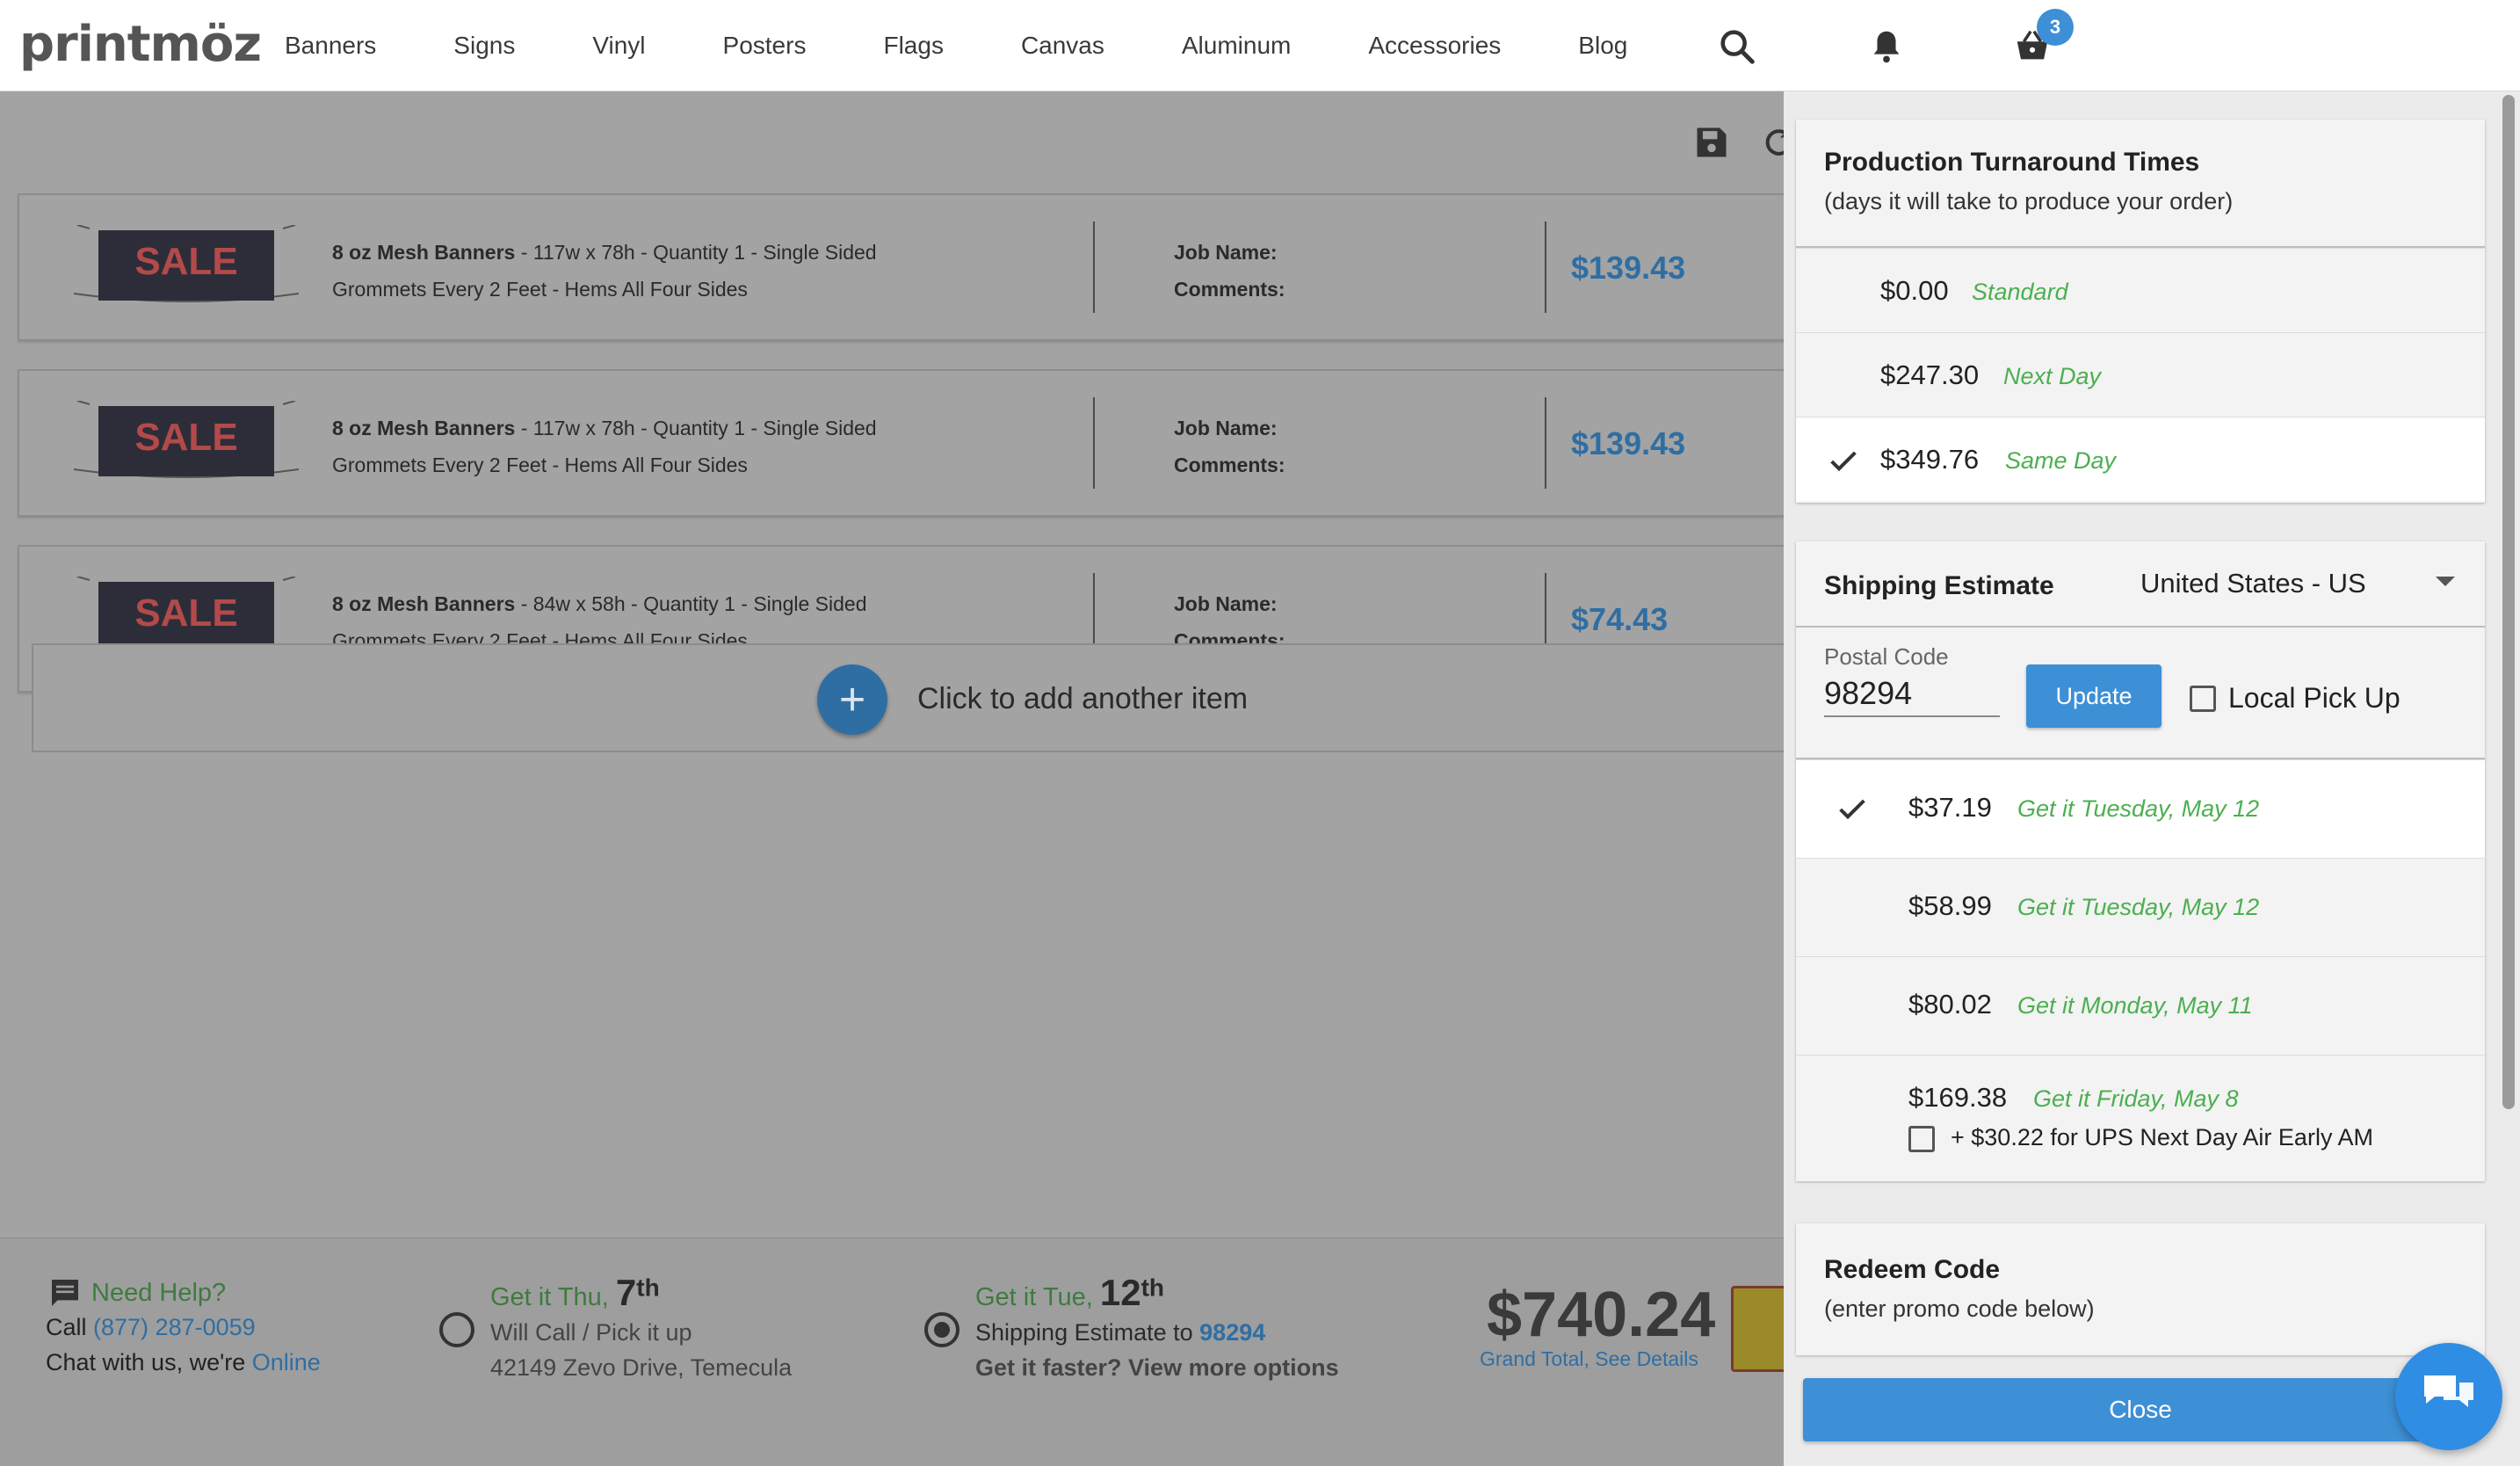 This screenshot has height=1466, width=2520. Describe the element at coordinates (2052, 376) in the screenshot. I see `option-label: Next Day` at that location.